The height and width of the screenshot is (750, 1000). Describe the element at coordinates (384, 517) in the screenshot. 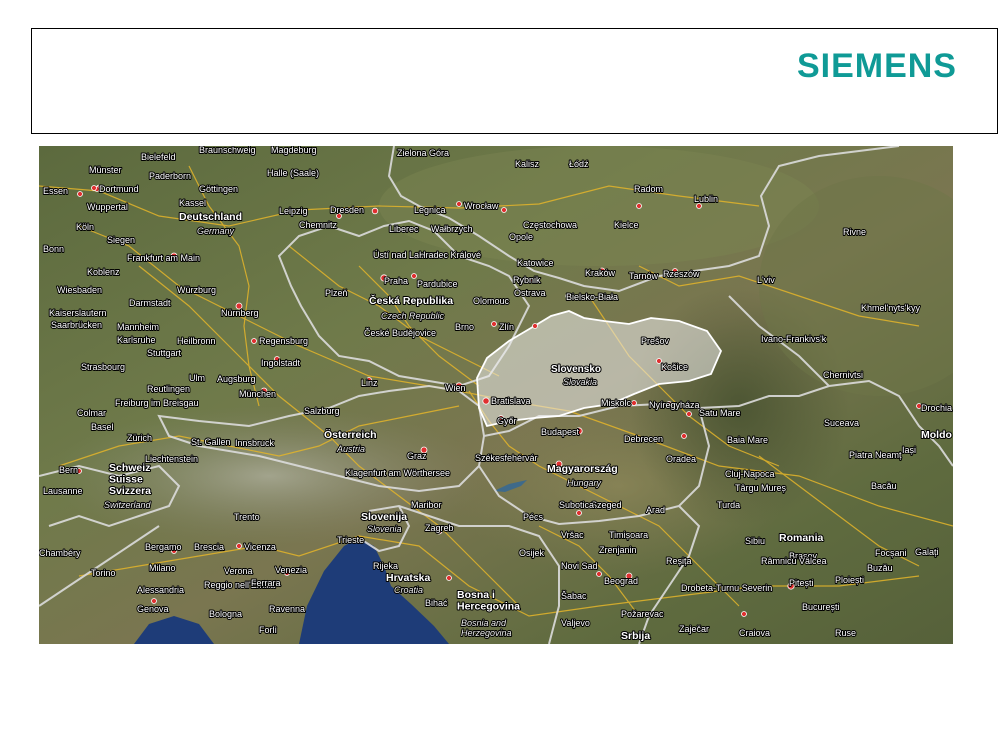

I see `country-label: Slovenija` at that location.